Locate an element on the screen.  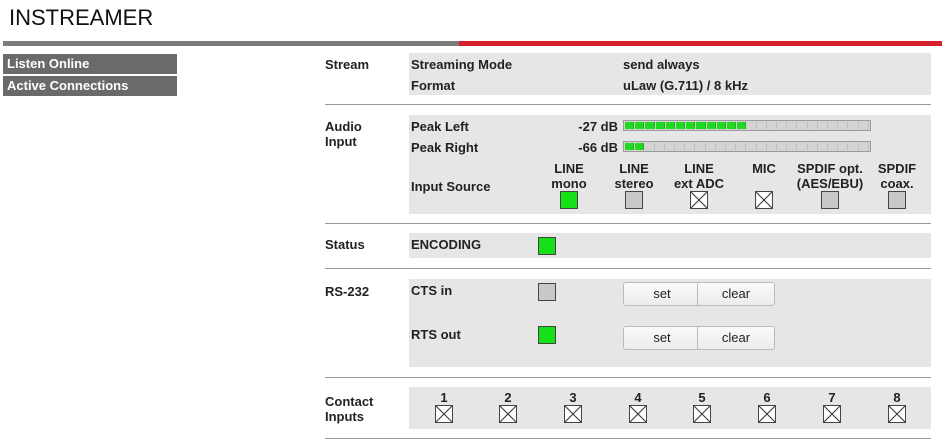
stream-section-label: Stream is located at coordinates (347, 64).